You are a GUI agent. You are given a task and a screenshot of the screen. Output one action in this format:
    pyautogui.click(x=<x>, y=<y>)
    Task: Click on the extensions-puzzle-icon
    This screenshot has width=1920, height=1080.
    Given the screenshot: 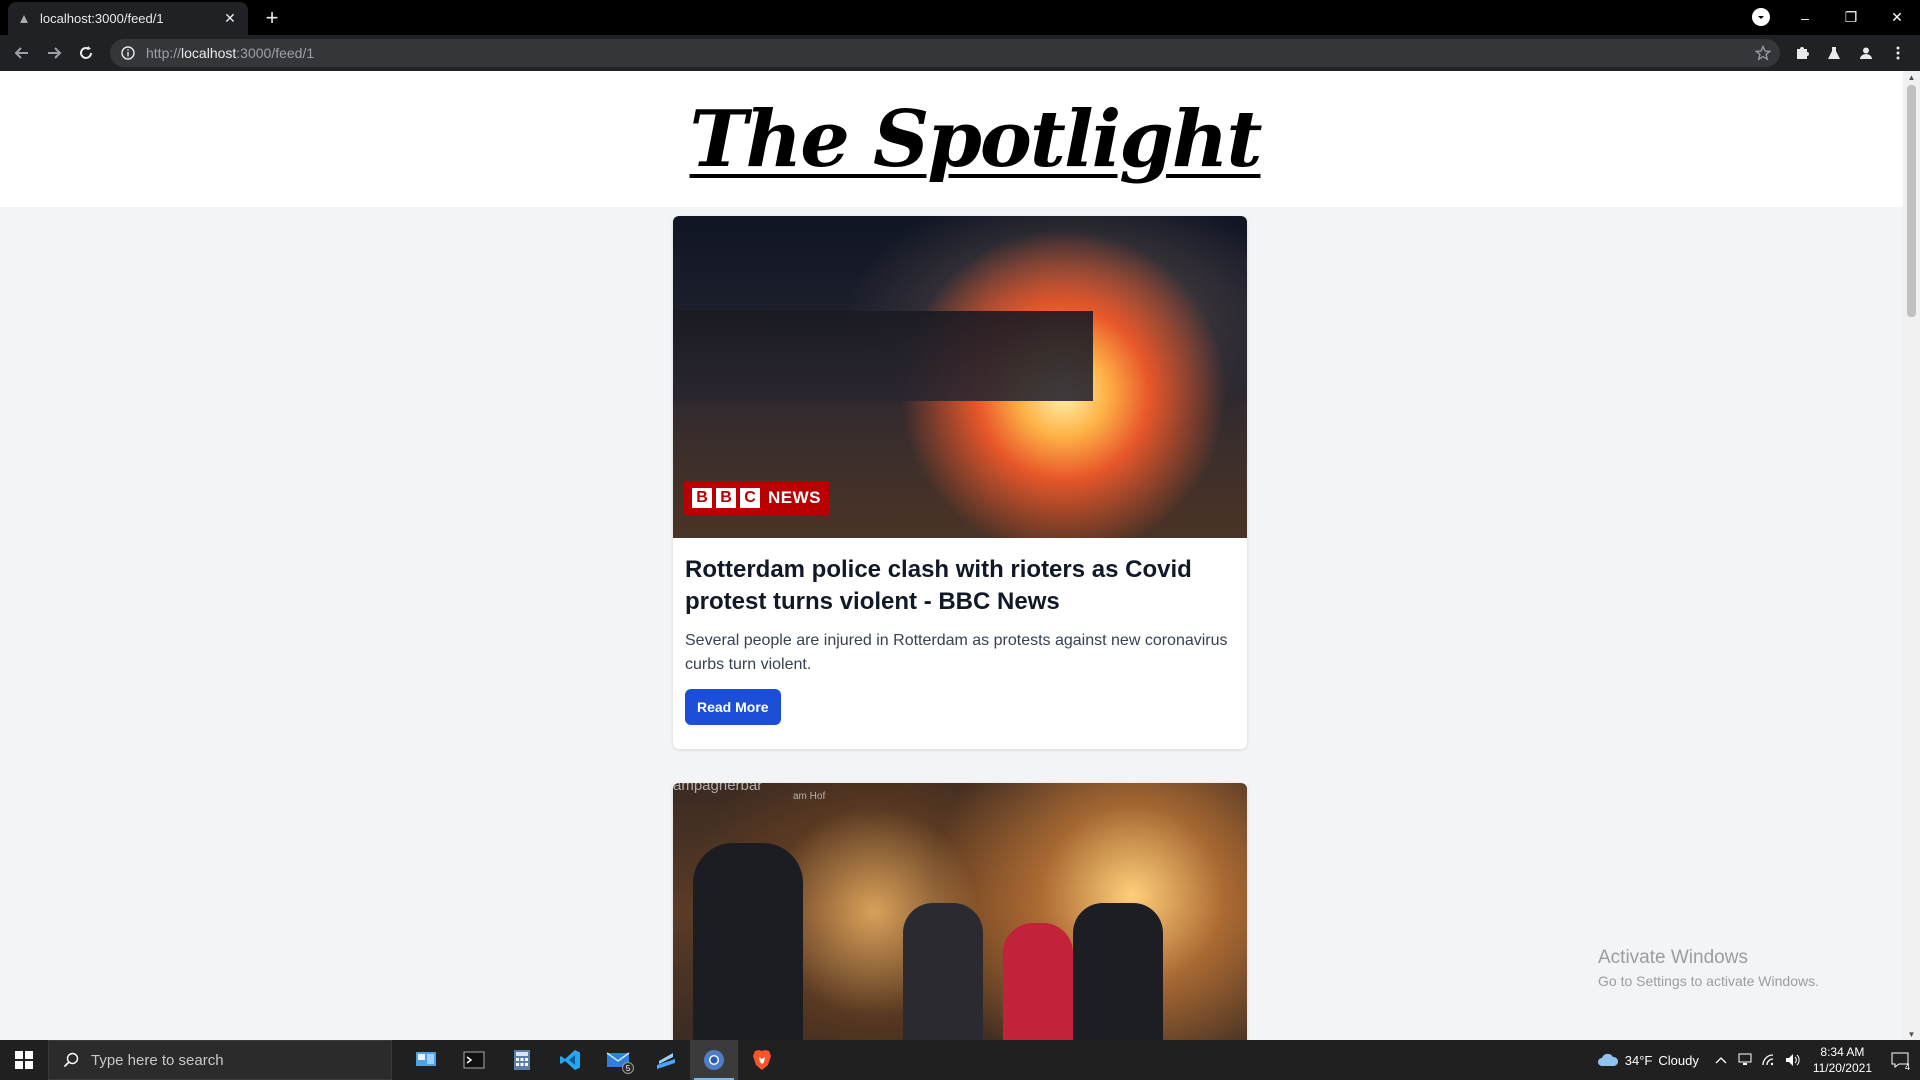 What is the action you would take?
    pyautogui.click(x=1802, y=53)
    